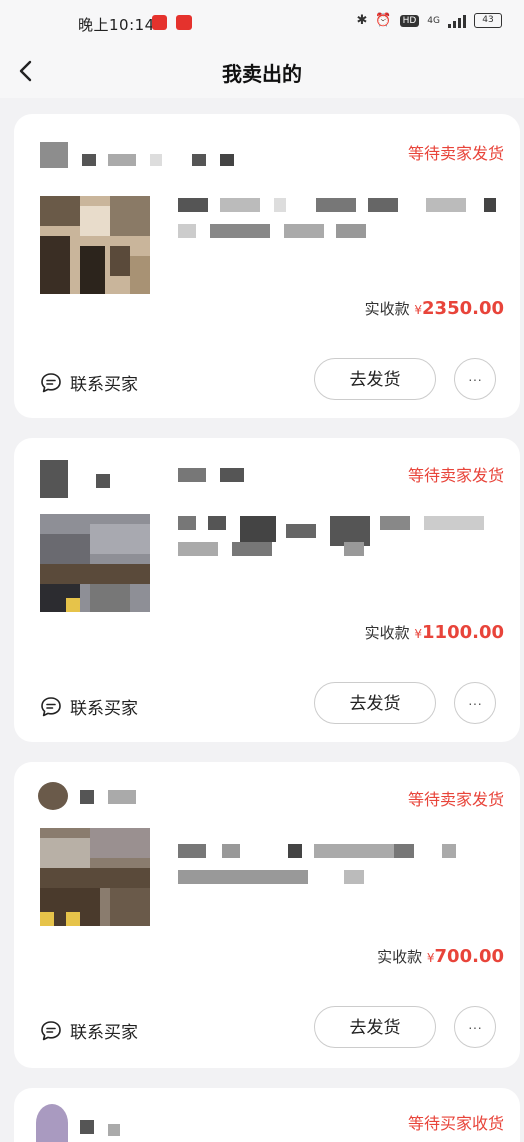 The width and height of the screenshot is (524, 1142). What do you see at coordinates (116, 25) in the screenshot?
I see `status-time: 晚上10:14` at bounding box center [116, 25].